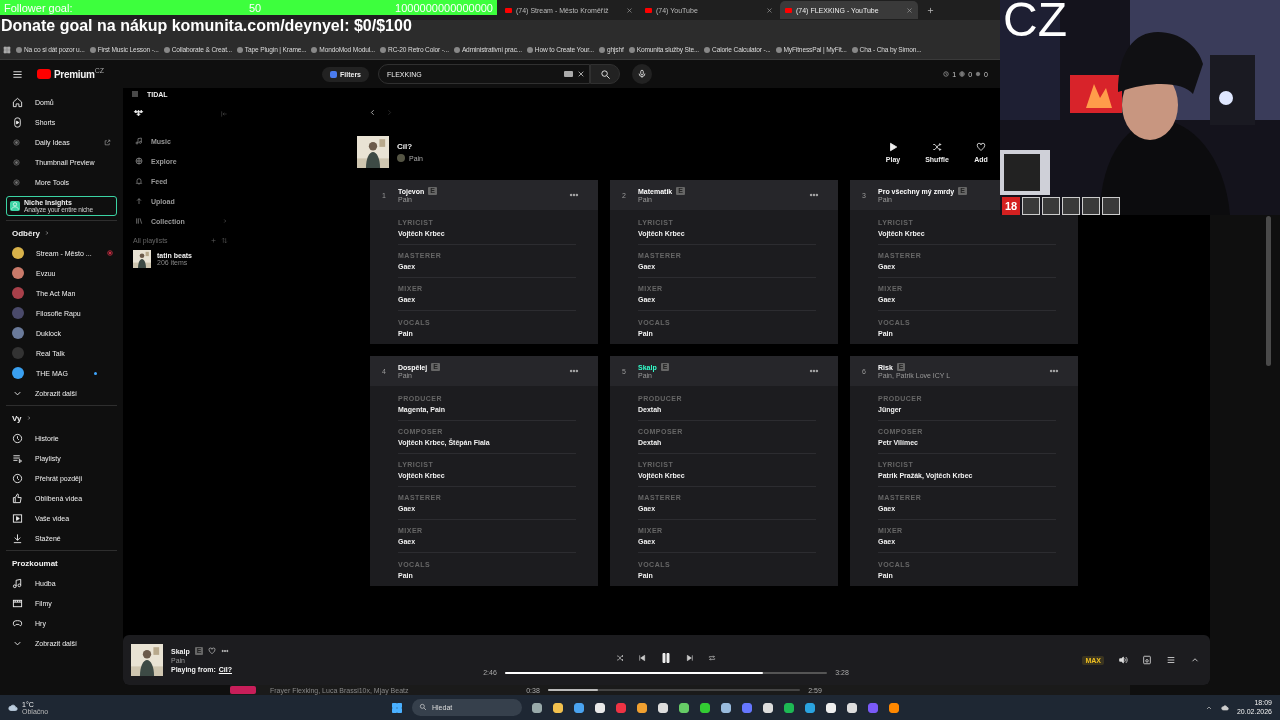 Image resolution: width=1280 pixels, height=720 pixels. I want to click on upload-icon, so click(139, 201).